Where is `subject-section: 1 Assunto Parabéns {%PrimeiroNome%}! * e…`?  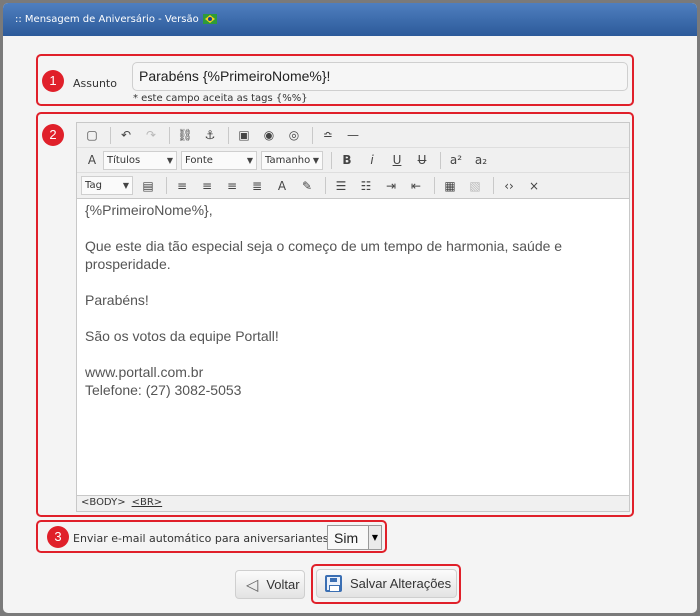
subject-section: 1 Assunto Parabéns {%PrimeiroNome%}! * e… is located at coordinates (335, 80).